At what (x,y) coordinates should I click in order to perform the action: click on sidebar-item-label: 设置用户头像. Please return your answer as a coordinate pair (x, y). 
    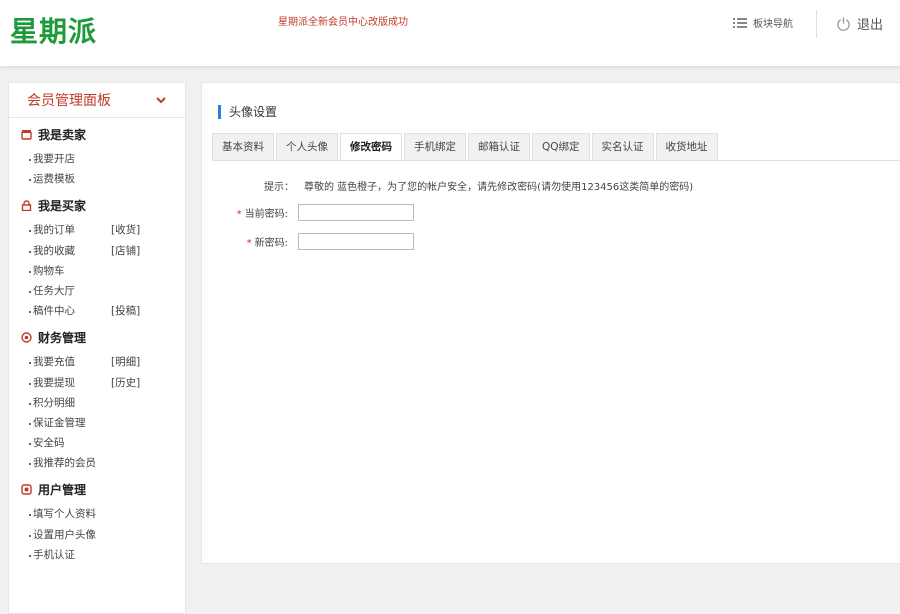
    Looking at the image, I should click on (64, 534).